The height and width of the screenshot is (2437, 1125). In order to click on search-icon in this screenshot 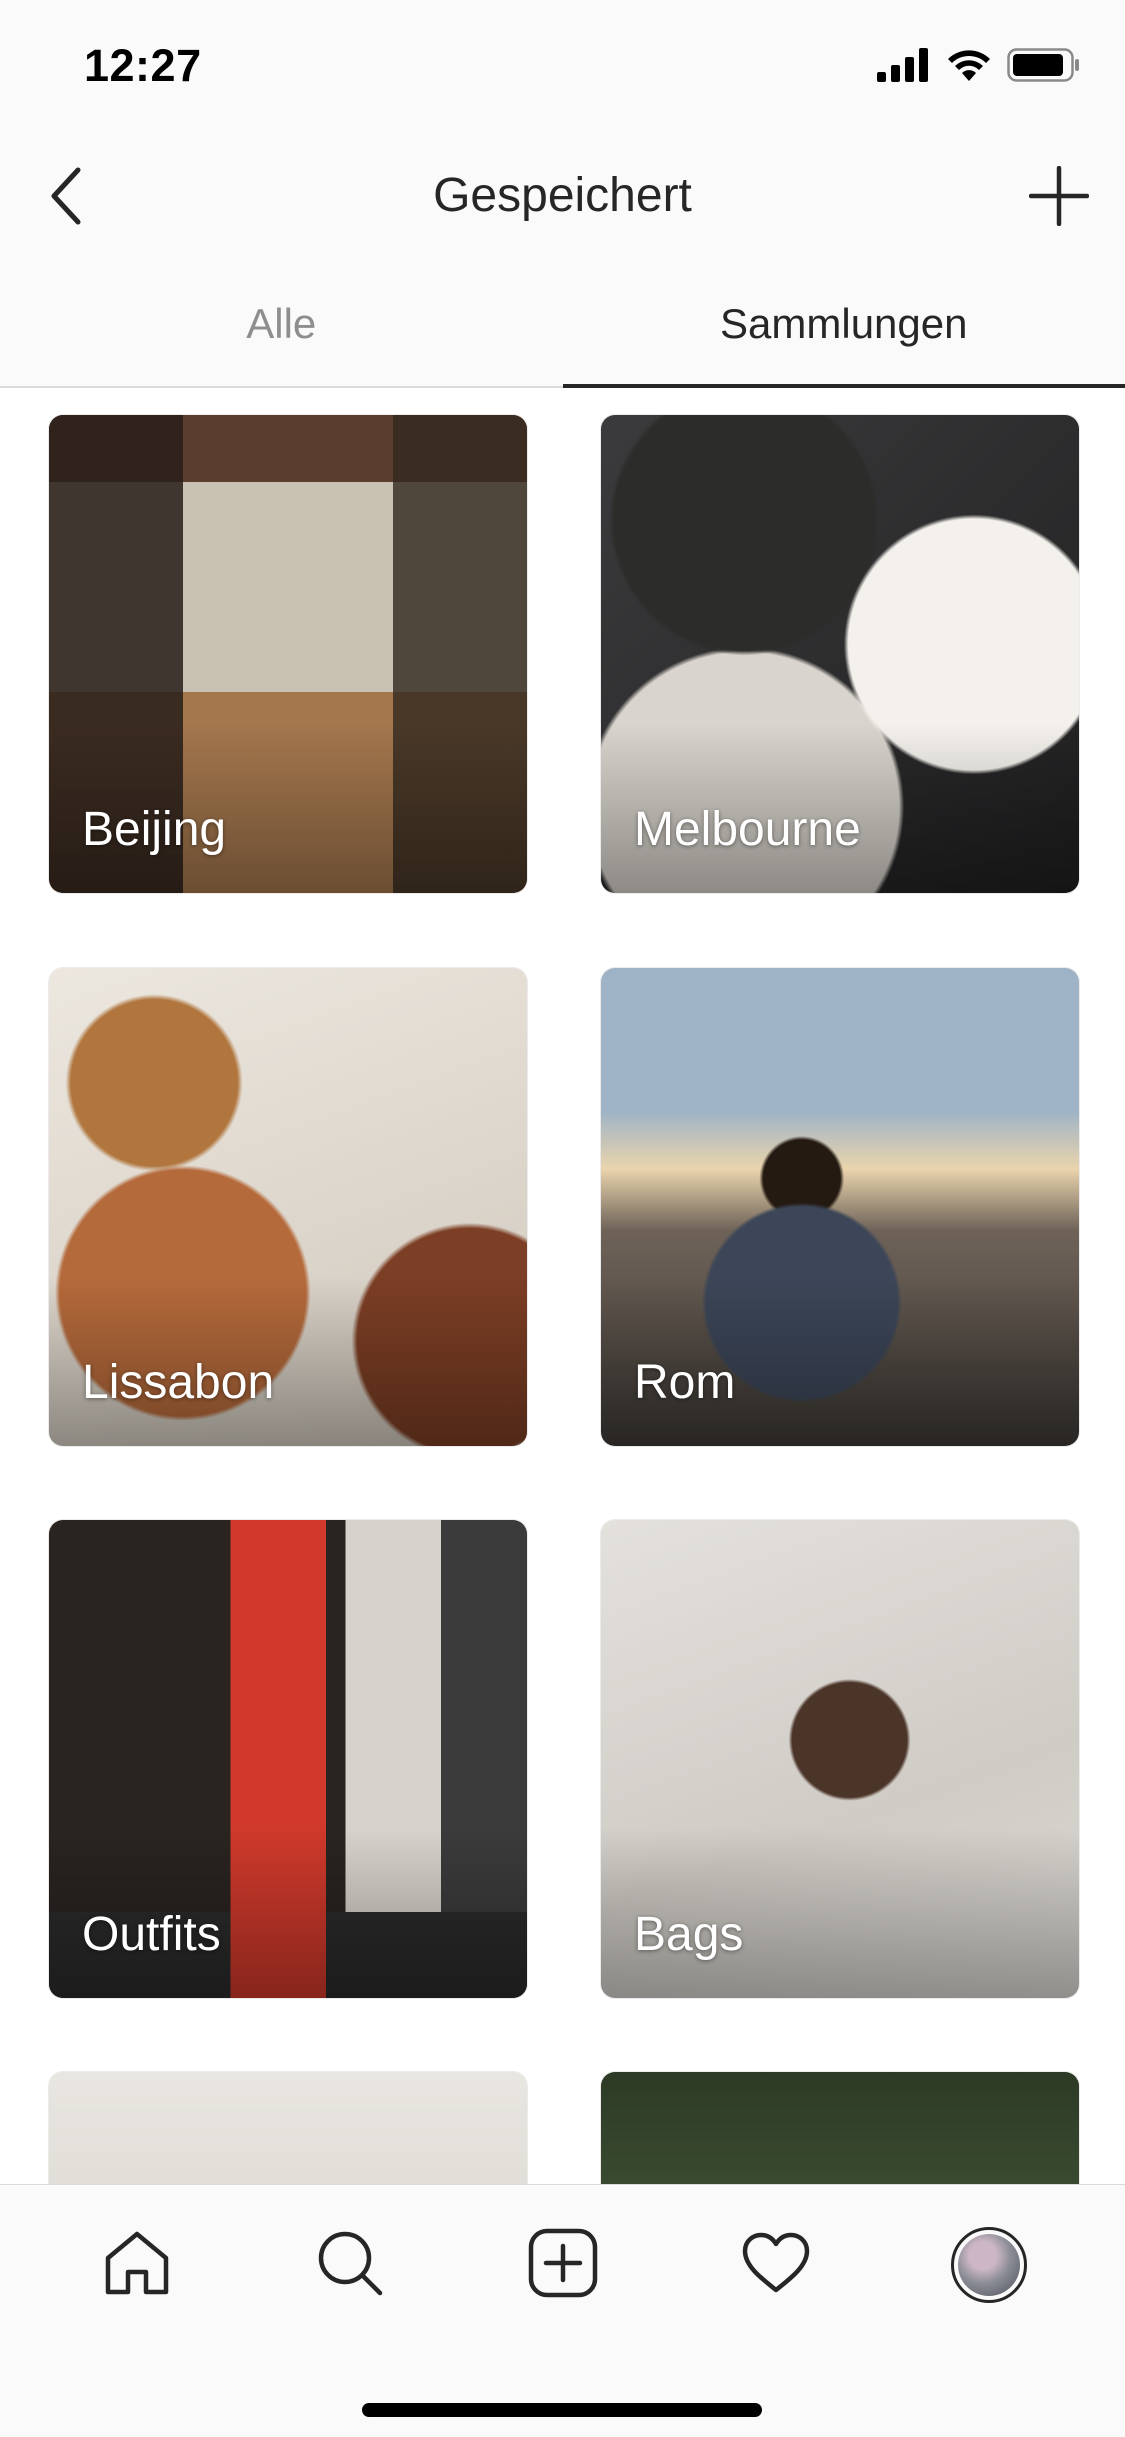, I will do `click(350, 2265)`.